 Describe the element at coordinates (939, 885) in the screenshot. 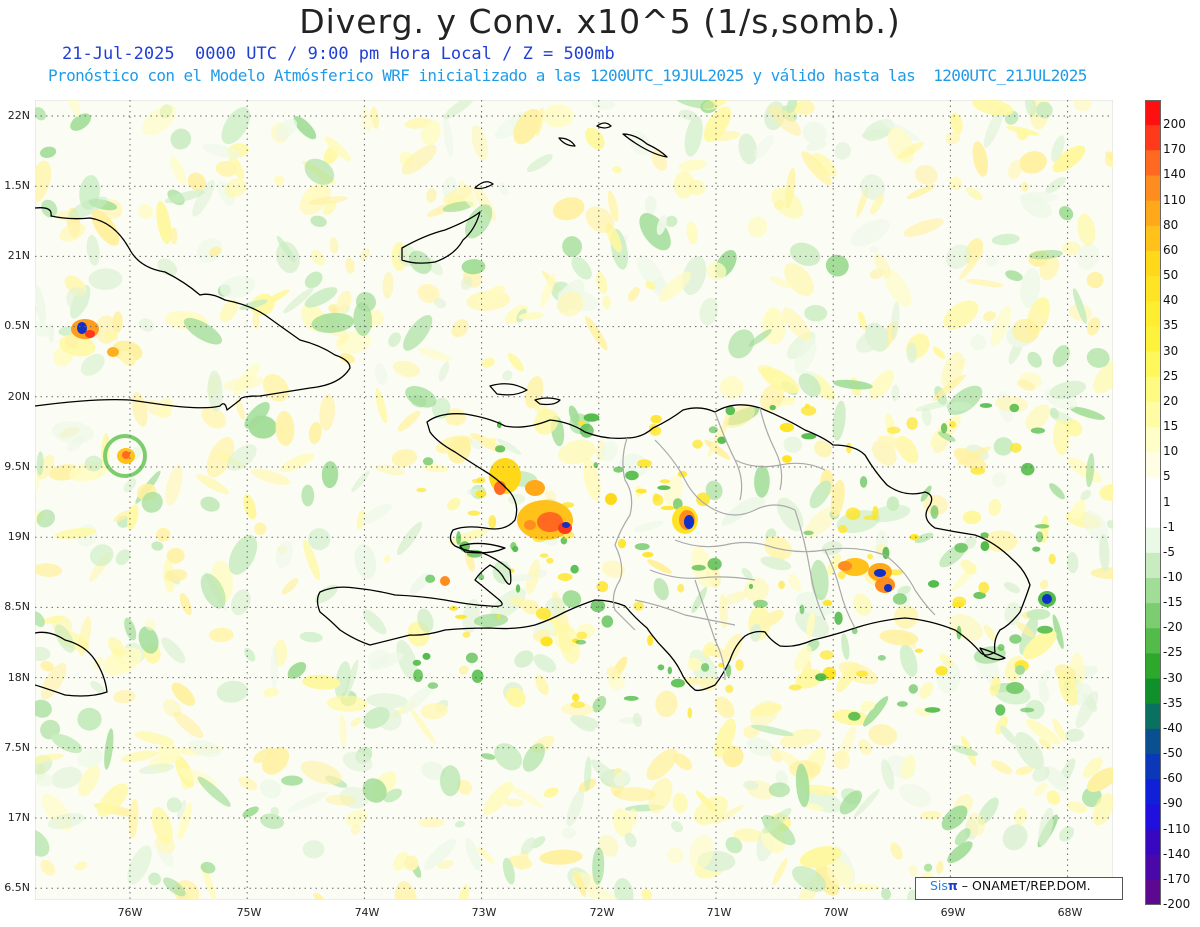

I see `credit-brand: Sis` at that location.